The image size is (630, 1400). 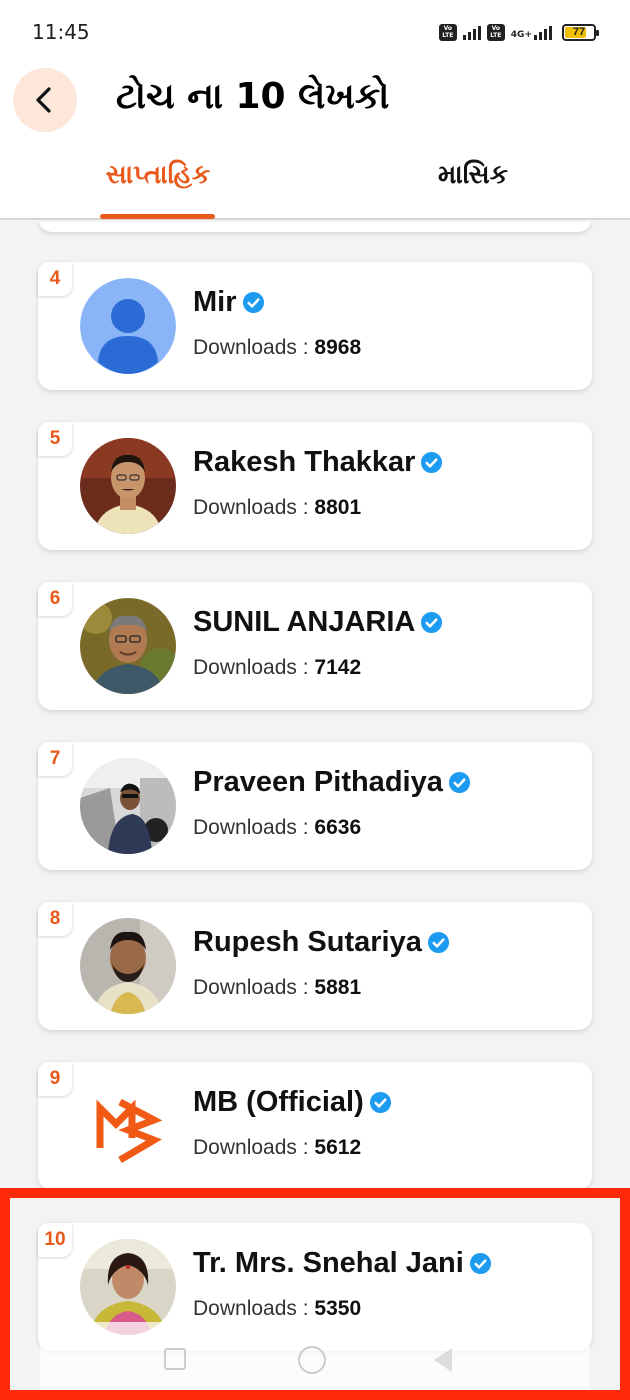 I want to click on author-name-text: Tr. Mrs. Snehal Jani, so click(x=328, y=1263).